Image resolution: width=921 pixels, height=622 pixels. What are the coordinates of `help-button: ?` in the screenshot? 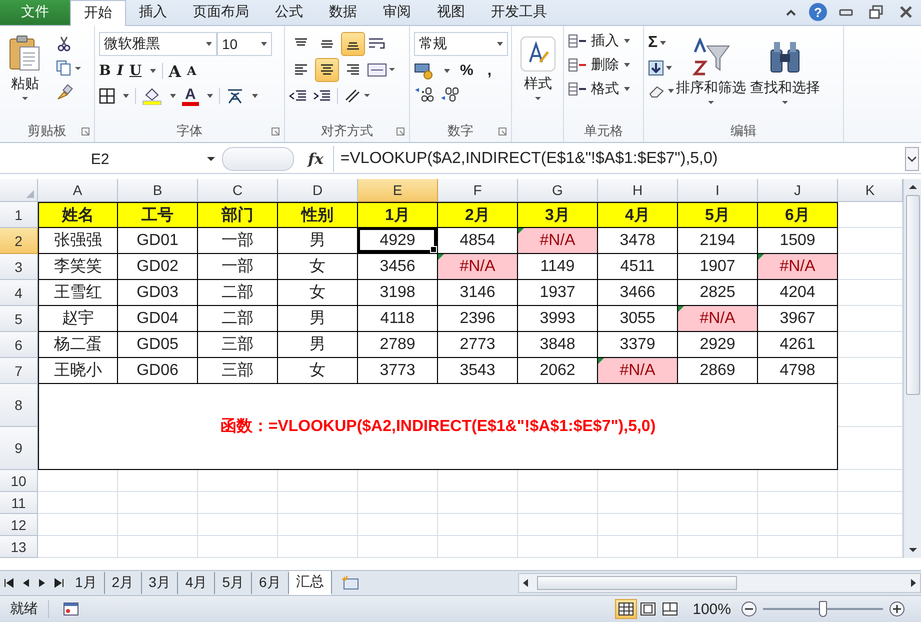 It's located at (818, 12).